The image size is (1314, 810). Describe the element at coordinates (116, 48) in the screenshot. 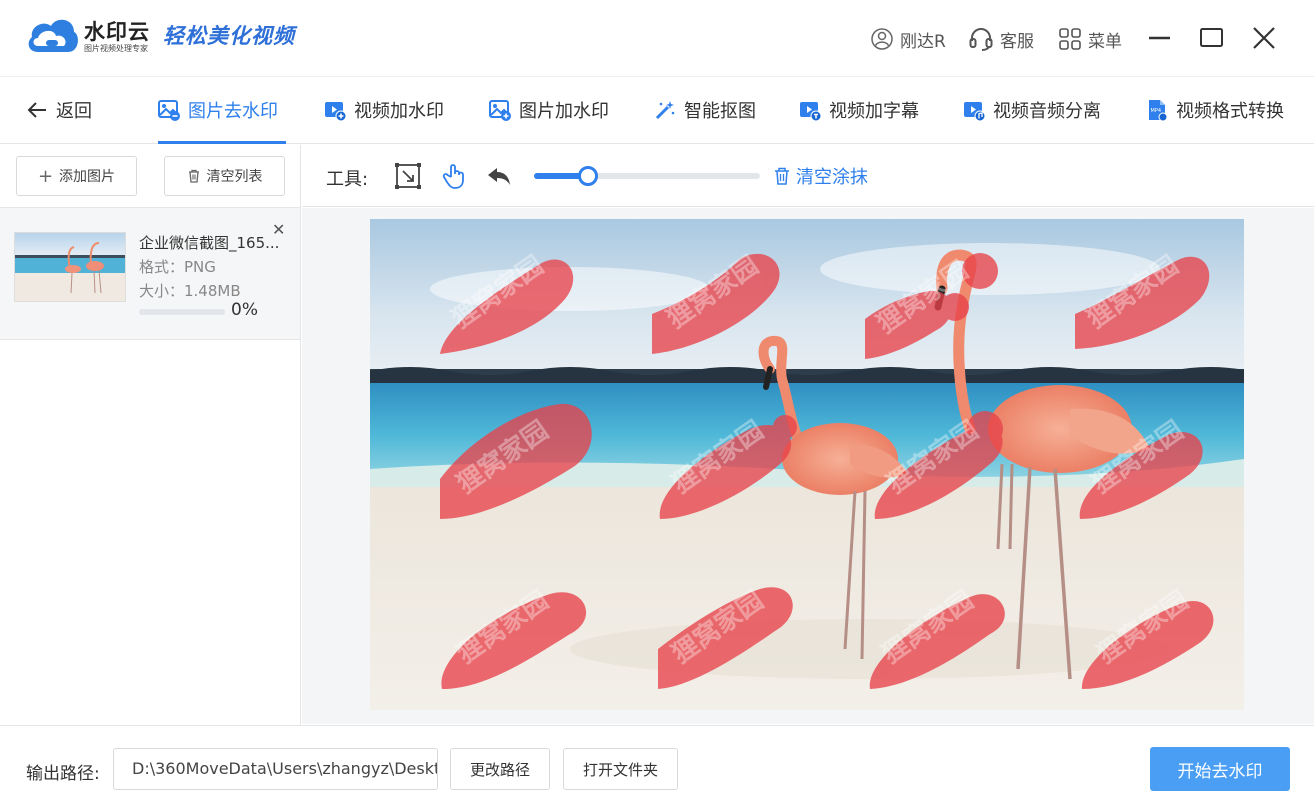

I see `app-brand-subtitle: 图片视频处理专家` at that location.